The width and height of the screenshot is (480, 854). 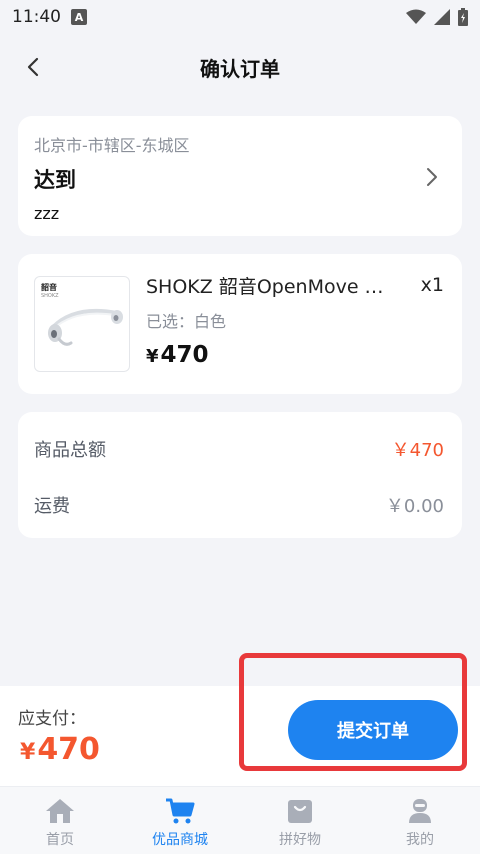 I want to click on chevron-right-icon, so click(x=432, y=177).